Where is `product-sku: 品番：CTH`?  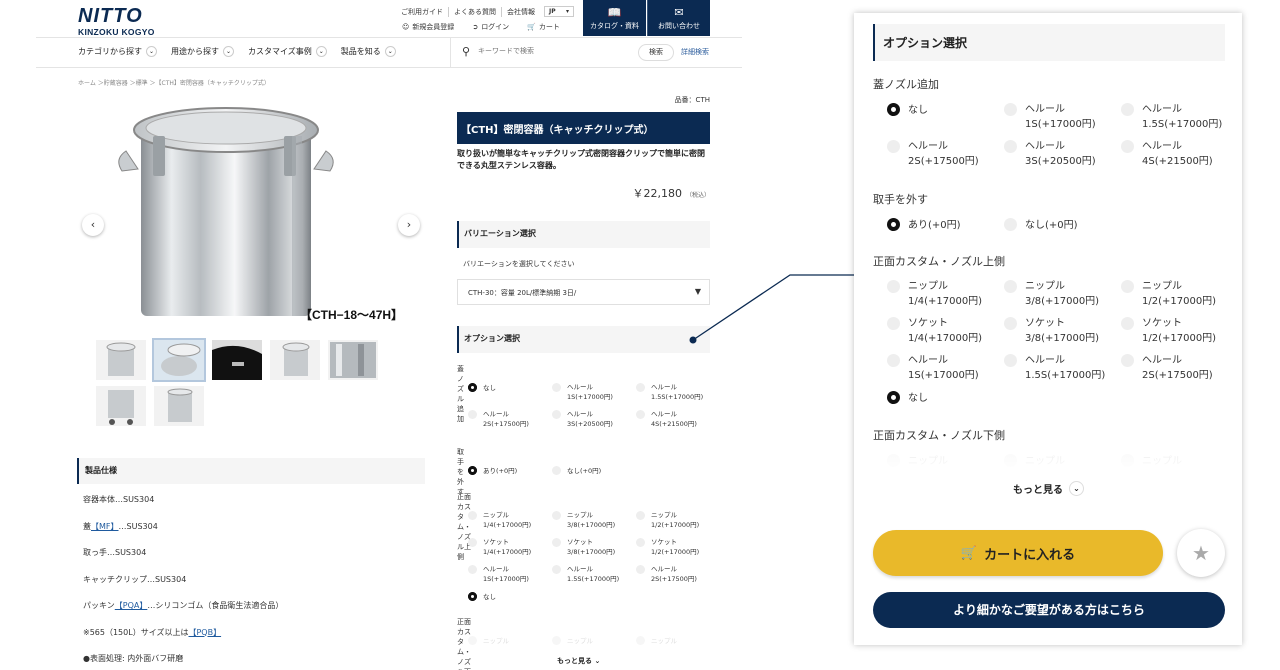
product-sku: 品番：CTH is located at coordinates (692, 100).